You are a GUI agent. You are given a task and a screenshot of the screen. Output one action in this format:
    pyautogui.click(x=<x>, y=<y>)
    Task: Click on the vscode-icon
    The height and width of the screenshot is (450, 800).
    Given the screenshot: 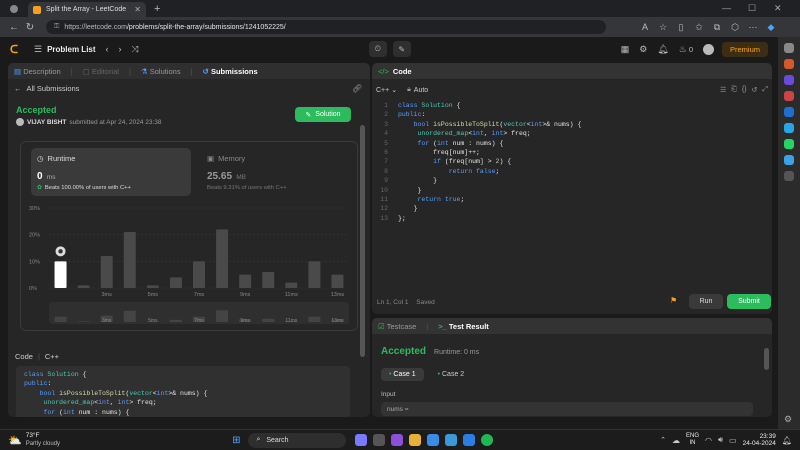 What is the action you would take?
    pyautogui.click(x=451, y=440)
    